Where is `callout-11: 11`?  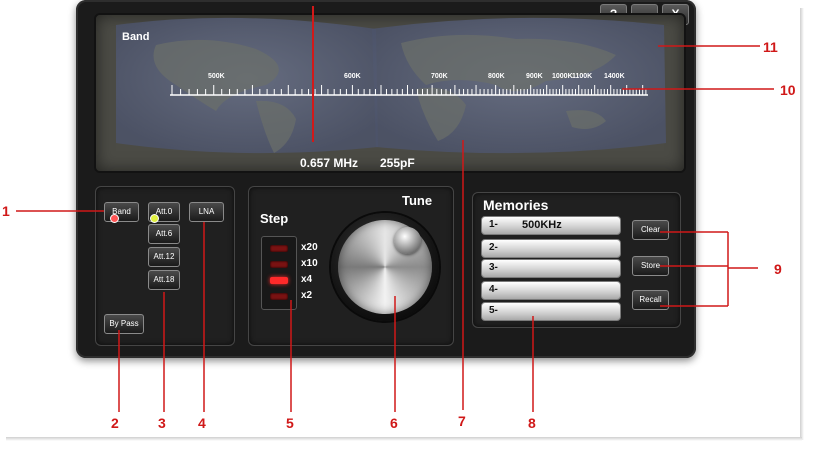
callout-11: 11 is located at coordinates (770, 47).